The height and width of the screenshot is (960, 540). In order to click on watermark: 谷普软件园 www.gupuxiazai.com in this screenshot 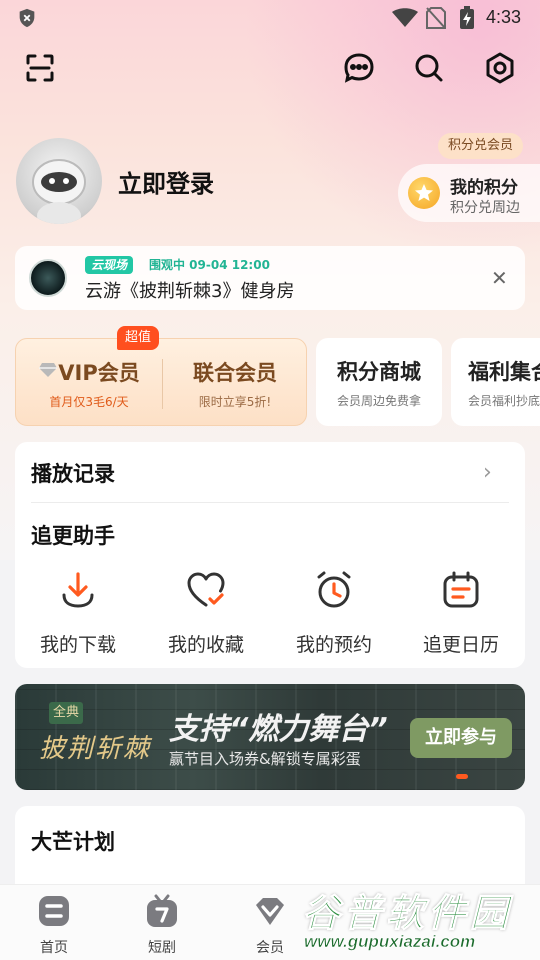, I will do `click(420, 920)`.